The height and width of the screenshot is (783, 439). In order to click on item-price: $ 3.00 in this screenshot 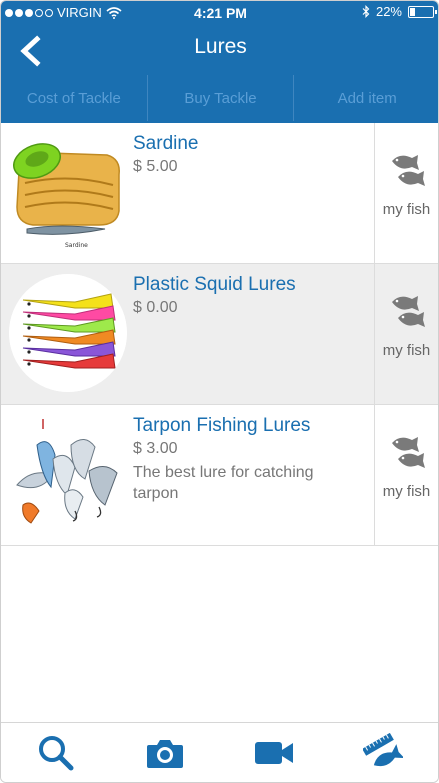, I will do `click(155, 448)`.